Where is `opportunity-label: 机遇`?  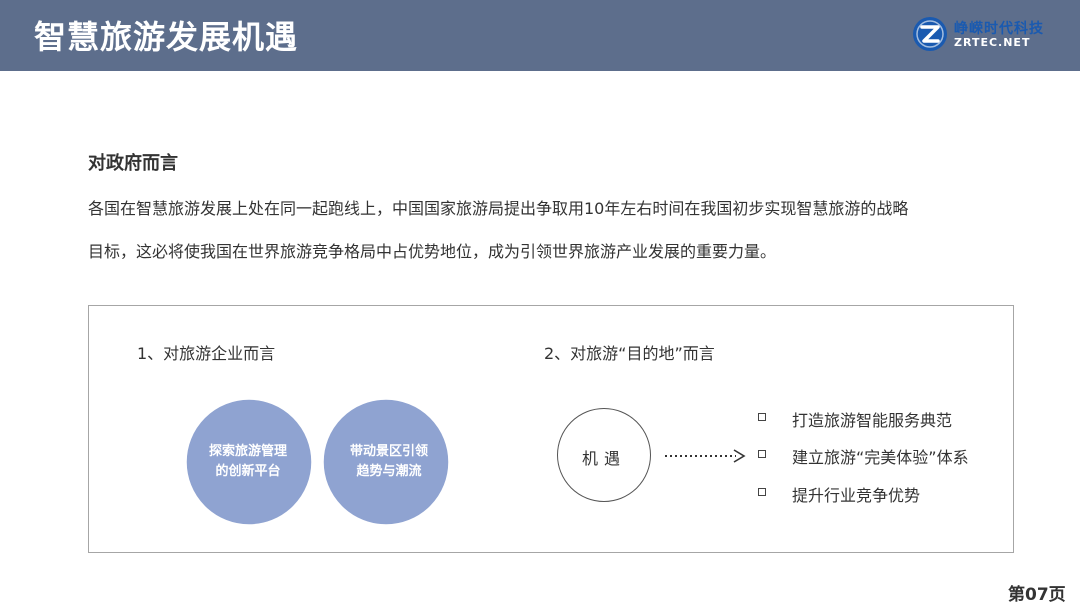 opportunity-label: 机遇 is located at coordinates (603, 458).